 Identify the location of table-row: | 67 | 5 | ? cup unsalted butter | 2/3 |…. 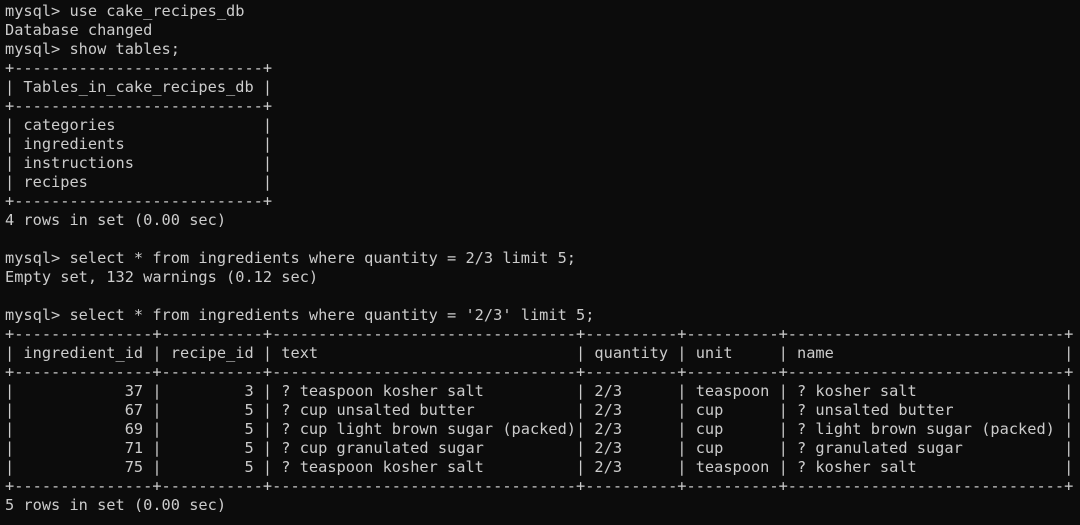
(539, 410).